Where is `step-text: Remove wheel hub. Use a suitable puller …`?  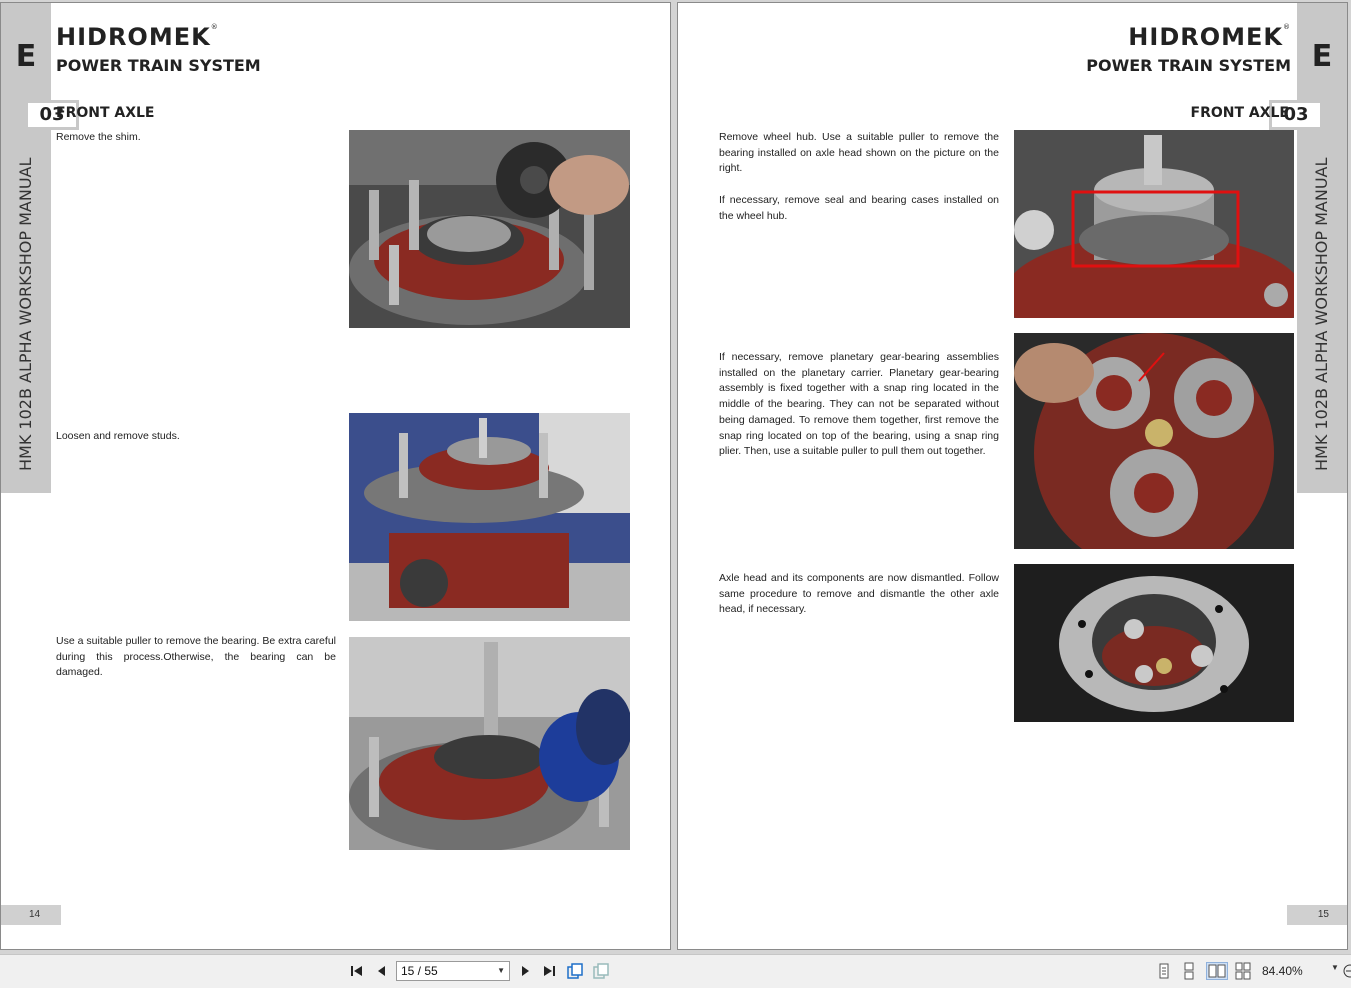 step-text: Remove wheel hub. Use a suitable puller … is located at coordinates (859, 153).